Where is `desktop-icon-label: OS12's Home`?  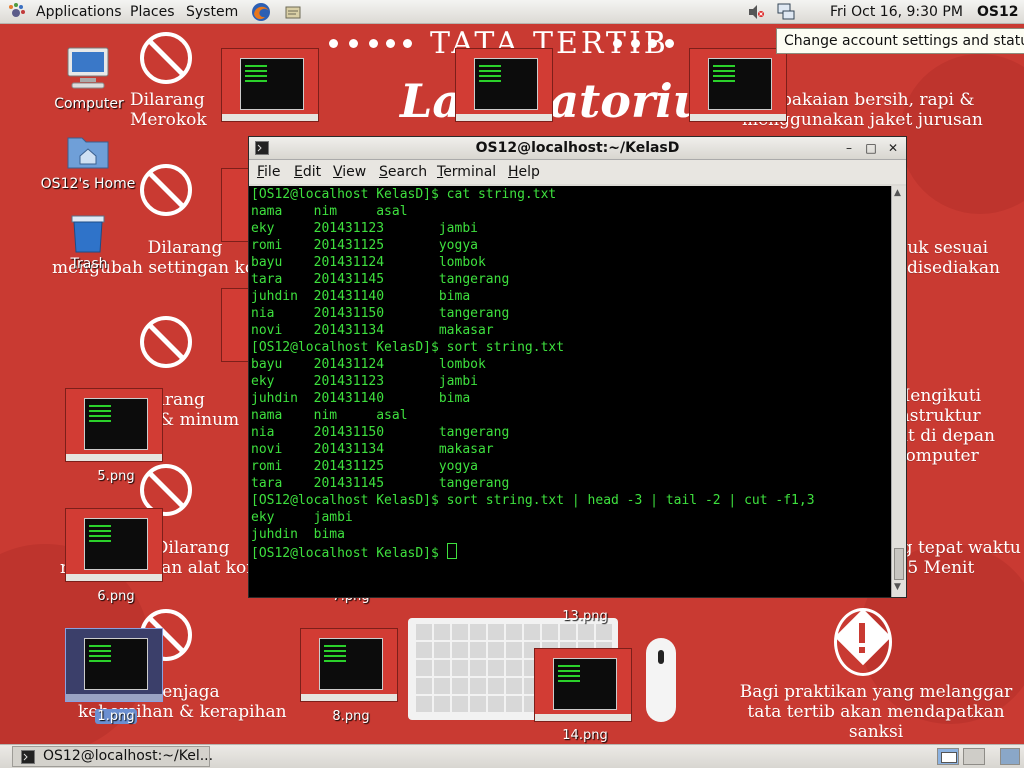
desktop-icon-label: OS12's Home is located at coordinates (88, 184).